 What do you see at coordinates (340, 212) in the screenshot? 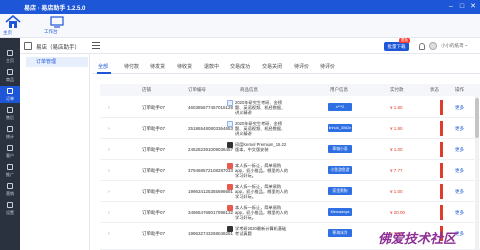
I see `buyer-tag: Mercadoya` at bounding box center [340, 212].